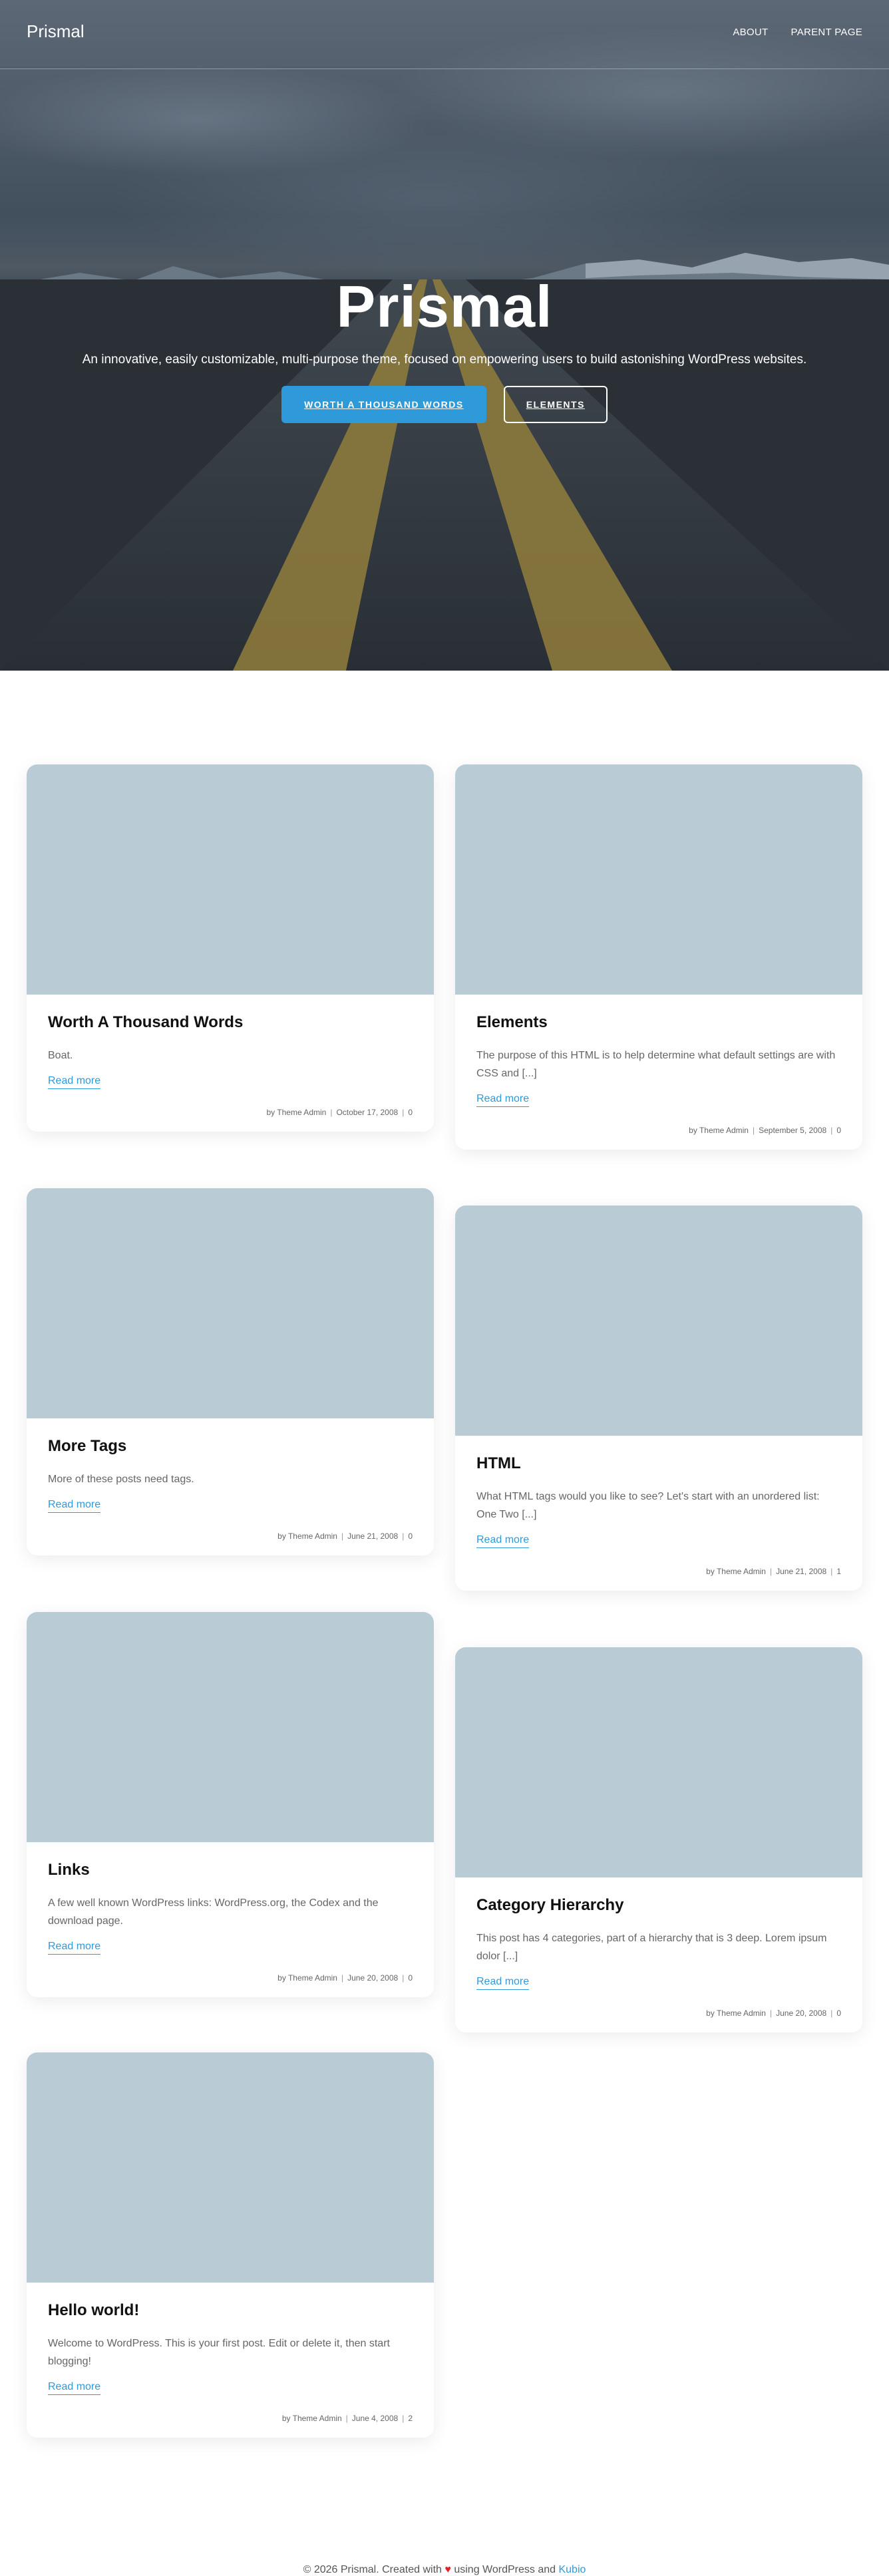 The height and width of the screenshot is (2576, 889). What do you see at coordinates (384, 404) in the screenshot?
I see `hero-primary-button: WORTH A THOUSAND WORDS` at bounding box center [384, 404].